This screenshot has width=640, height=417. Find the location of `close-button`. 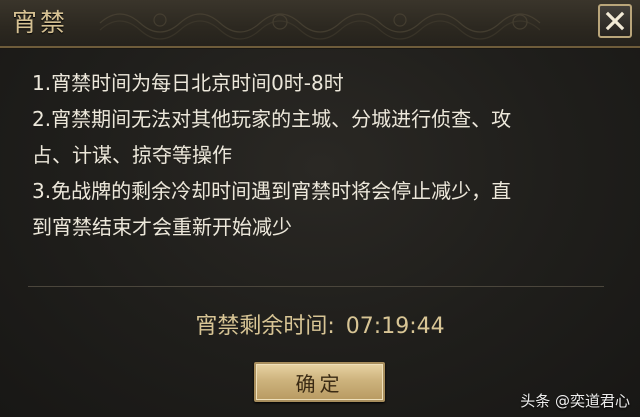

close-button is located at coordinates (615, 21).